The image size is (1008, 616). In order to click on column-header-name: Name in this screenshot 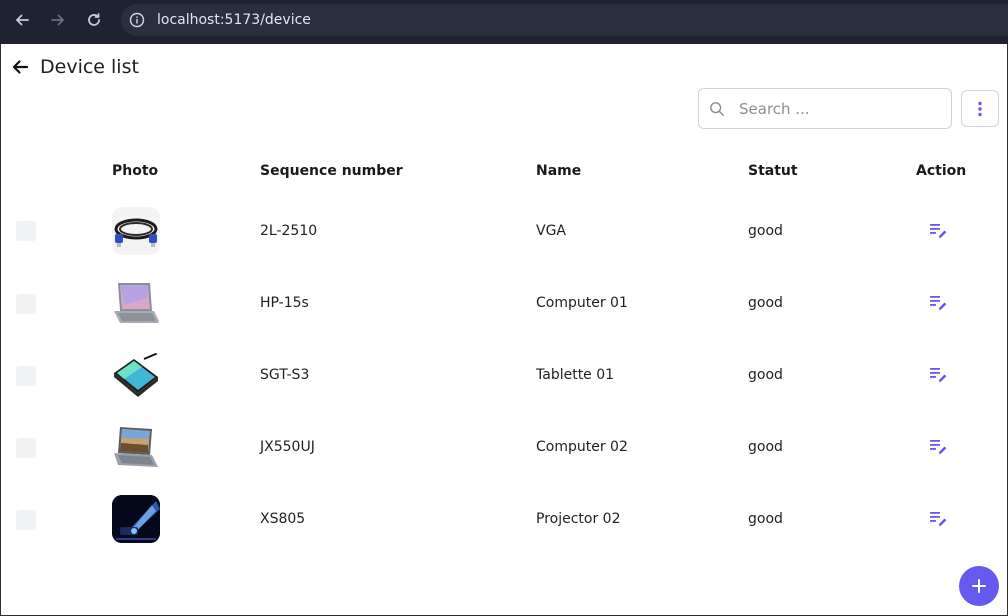, I will do `click(558, 171)`.